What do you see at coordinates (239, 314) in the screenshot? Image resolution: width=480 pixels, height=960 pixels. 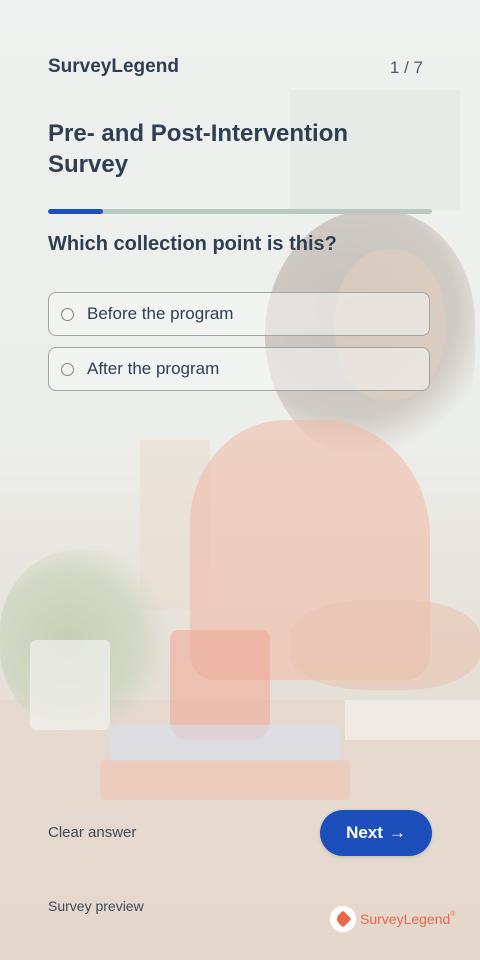 I see `option-before-program: Before the program` at bounding box center [239, 314].